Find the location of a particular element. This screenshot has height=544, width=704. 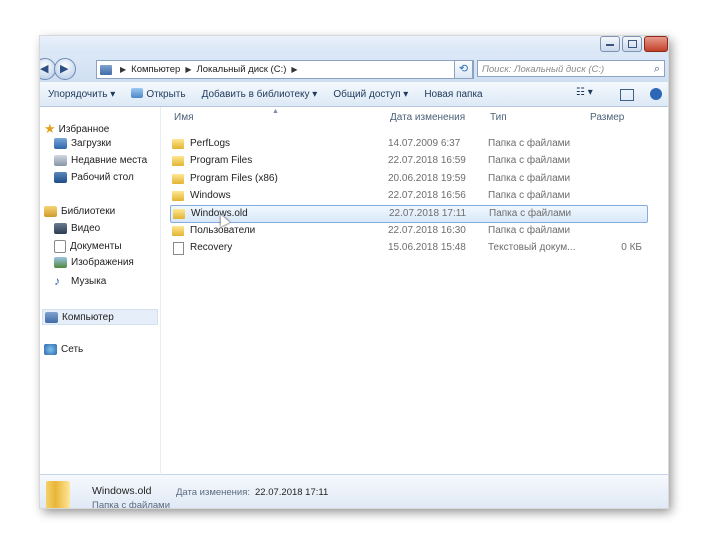

open-icon is located at coordinates (137, 93).